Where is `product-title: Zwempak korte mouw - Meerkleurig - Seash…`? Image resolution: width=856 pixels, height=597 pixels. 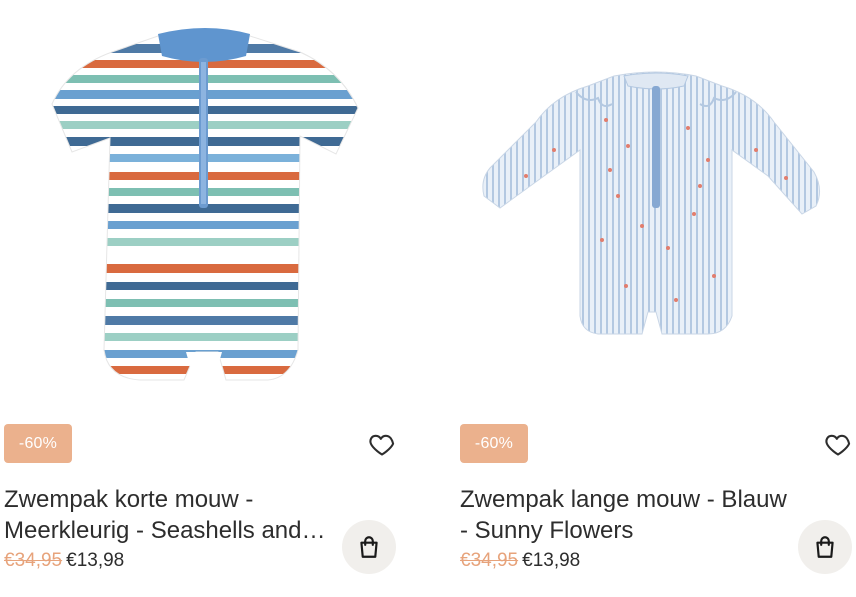 product-title: Zwempak korte mouw - Meerkleurig - Seash… is located at coordinates (169, 515).